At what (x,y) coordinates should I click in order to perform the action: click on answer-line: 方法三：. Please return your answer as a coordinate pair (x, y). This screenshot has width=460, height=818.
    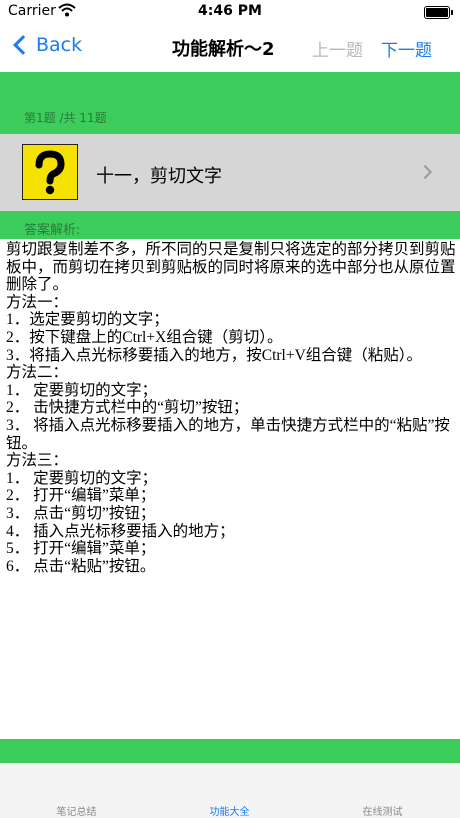
    Looking at the image, I should click on (37, 461).